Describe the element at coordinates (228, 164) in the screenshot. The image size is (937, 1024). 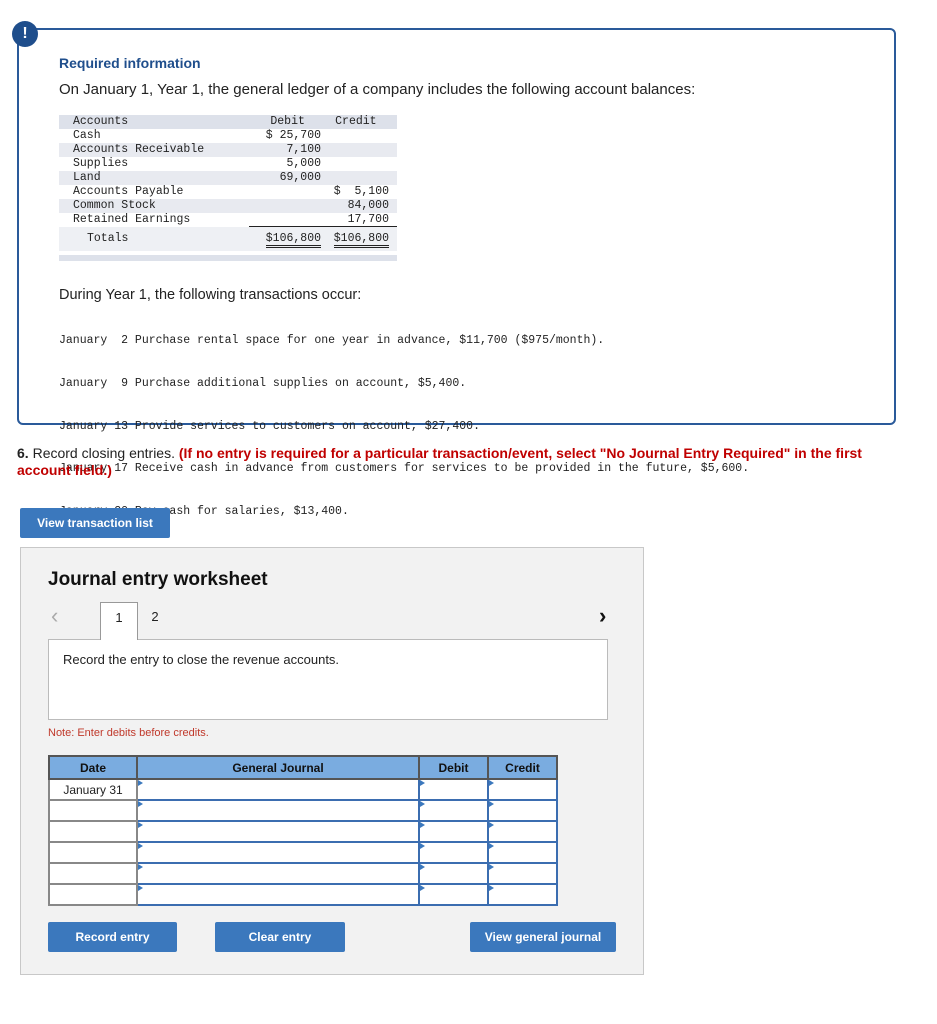
I see `table-row: Supplies 5,000` at that location.